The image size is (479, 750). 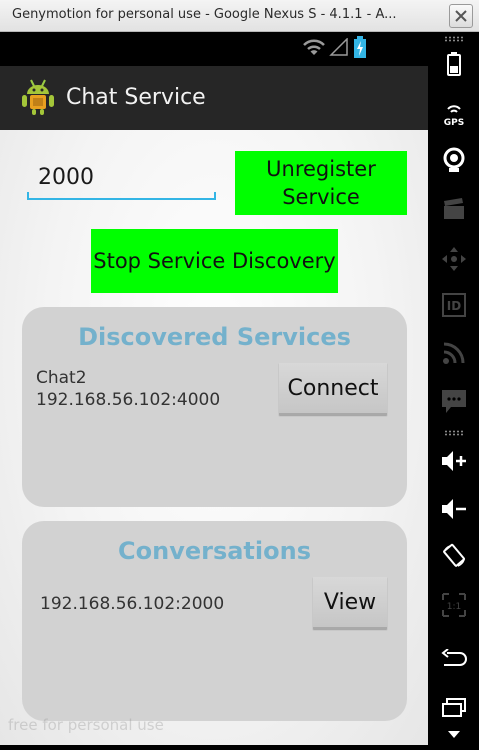 What do you see at coordinates (453, 353) in the screenshot?
I see `rss-icon` at bounding box center [453, 353].